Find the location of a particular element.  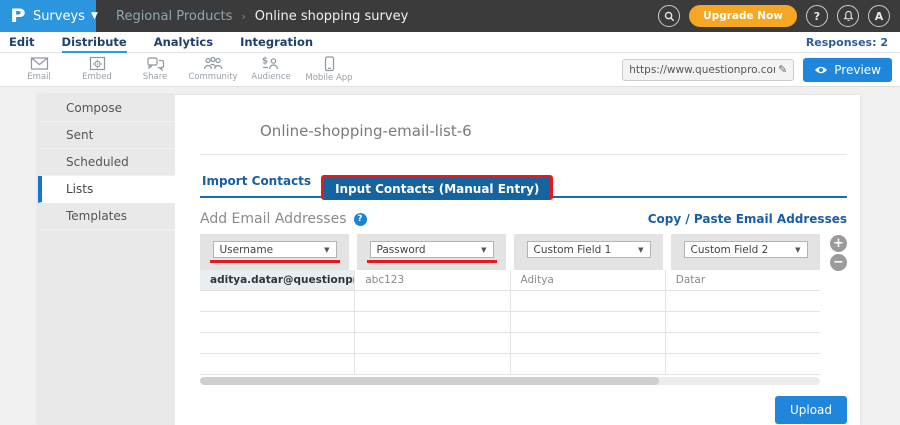

column-select-custom-field-2: Custom Field 2 ▼ is located at coordinates (745, 249).